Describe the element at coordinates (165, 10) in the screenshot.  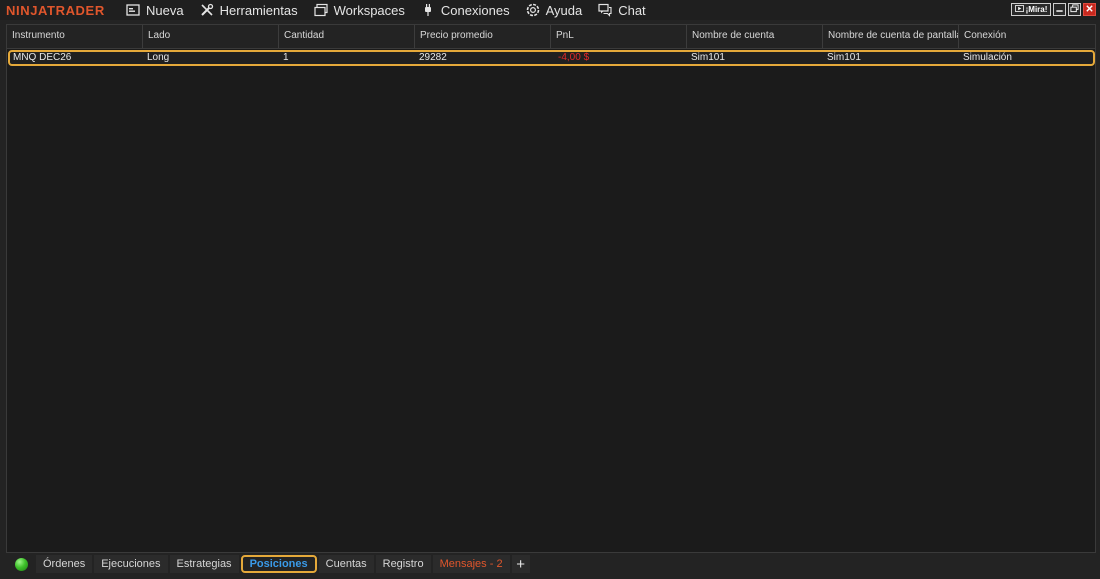
I see `menu-nueva-label: Nueva` at that location.